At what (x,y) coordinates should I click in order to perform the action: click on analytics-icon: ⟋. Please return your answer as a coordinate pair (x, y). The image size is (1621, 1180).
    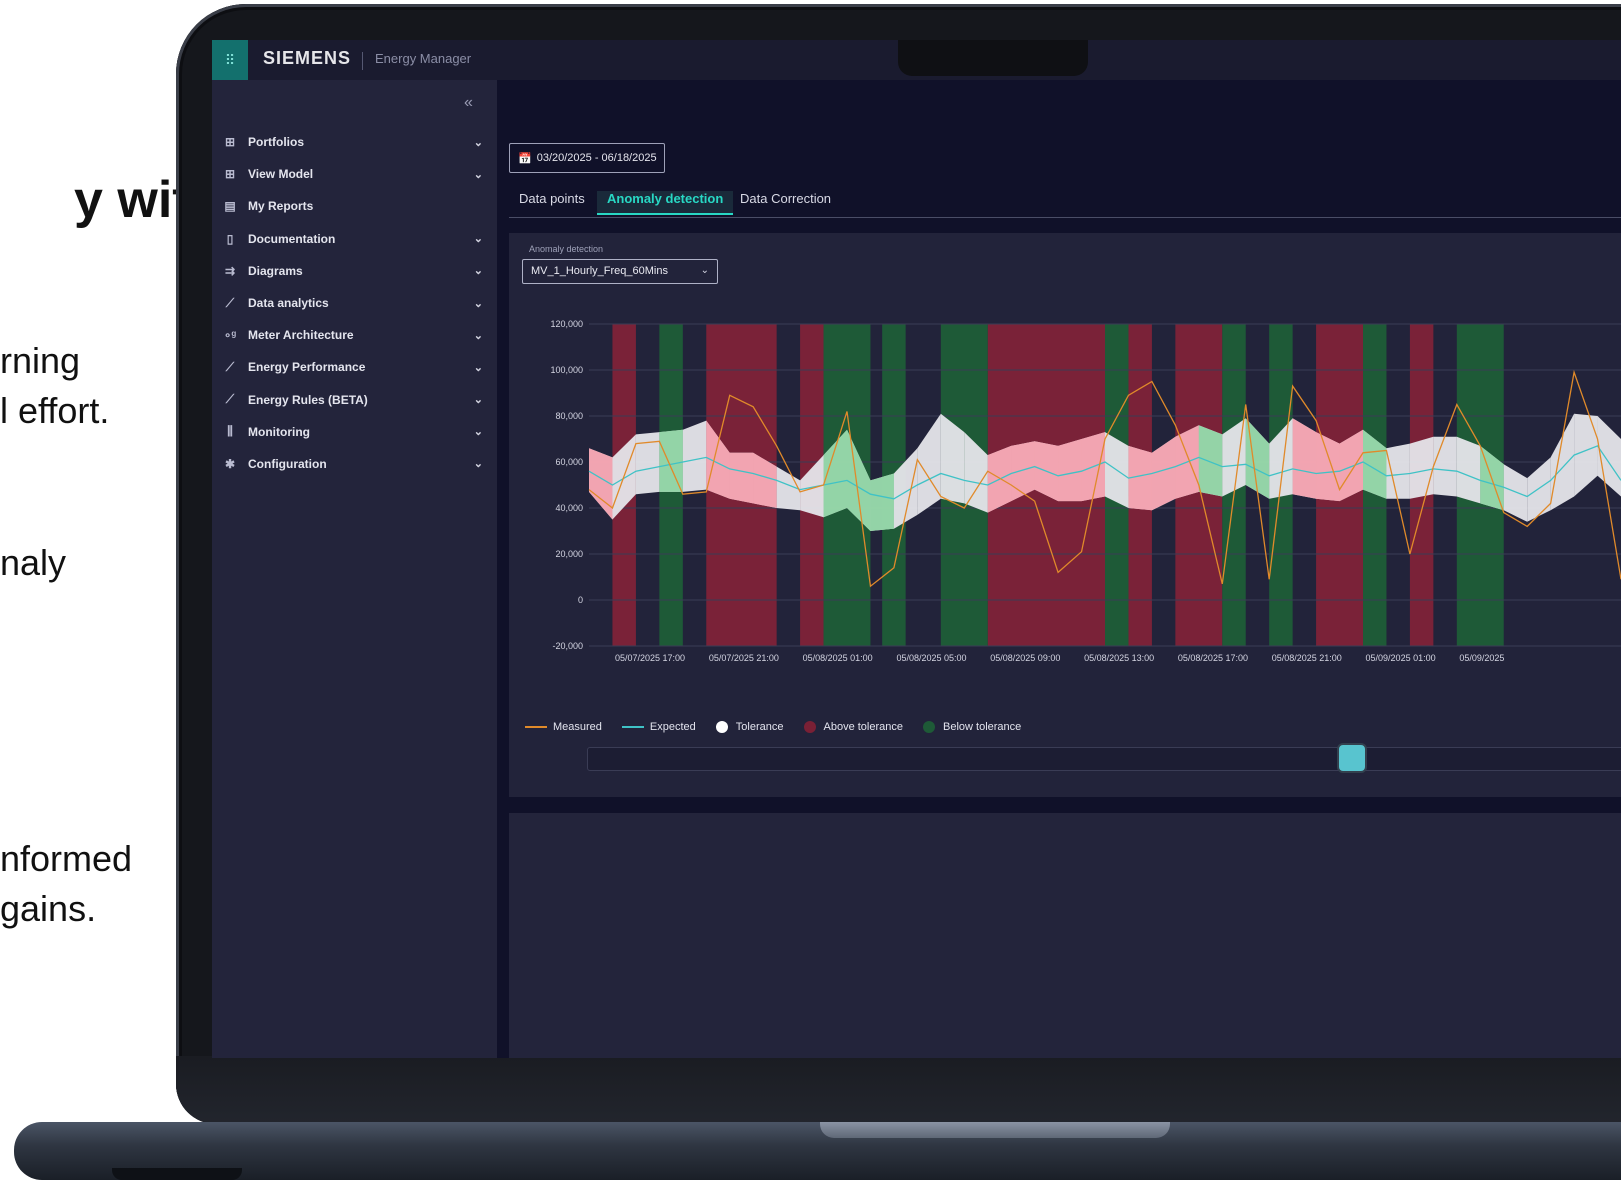
    Looking at the image, I should click on (230, 302).